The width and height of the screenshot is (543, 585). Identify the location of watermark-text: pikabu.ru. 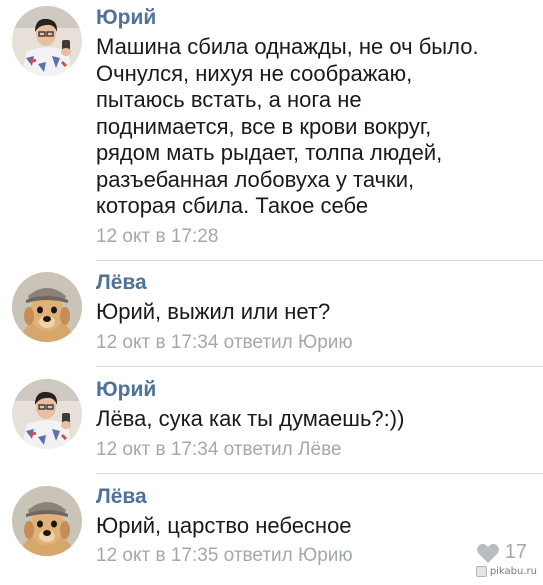
(513, 571).